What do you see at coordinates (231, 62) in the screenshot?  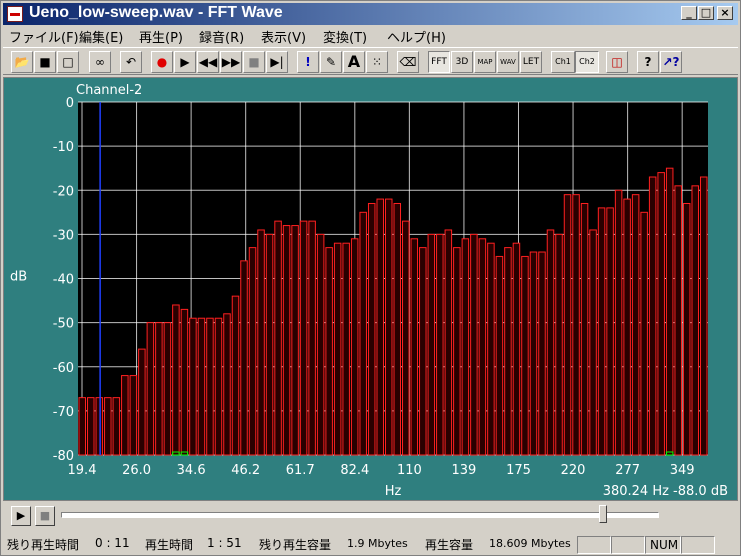 I see `fast-forward-icon: ▶▶` at bounding box center [231, 62].